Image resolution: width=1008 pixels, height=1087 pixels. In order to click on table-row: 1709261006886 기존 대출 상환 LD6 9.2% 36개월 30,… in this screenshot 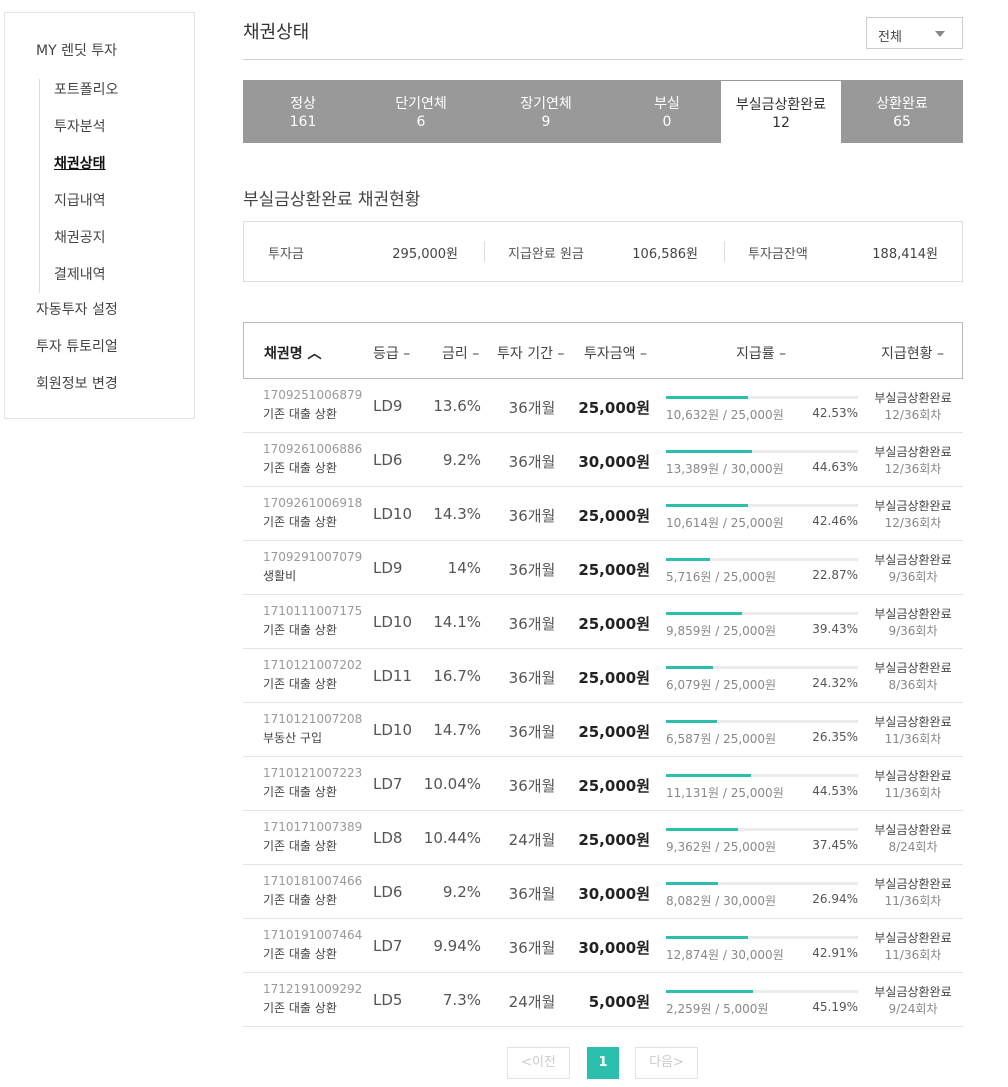, I will do `click(603, 460)`.